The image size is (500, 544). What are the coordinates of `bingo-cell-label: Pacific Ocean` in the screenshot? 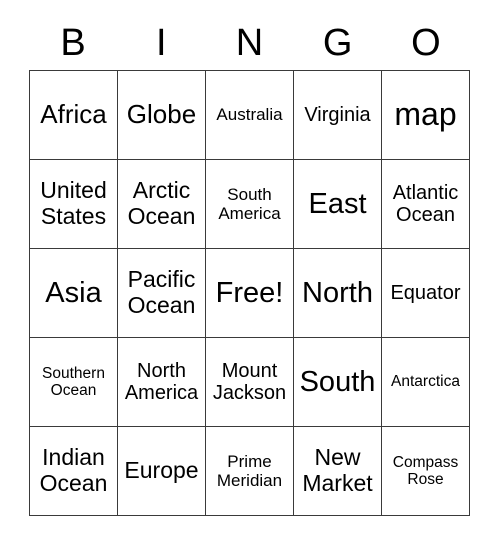 It's located at (161, 292).